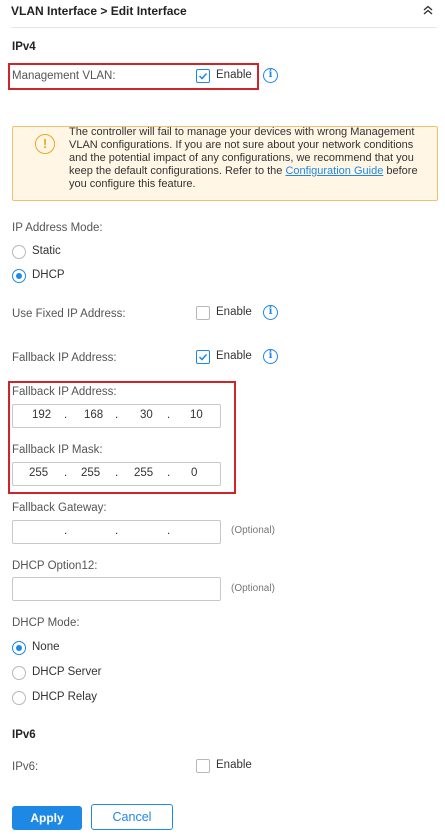  I want to click on radio-dhcp, so click(19, 276).